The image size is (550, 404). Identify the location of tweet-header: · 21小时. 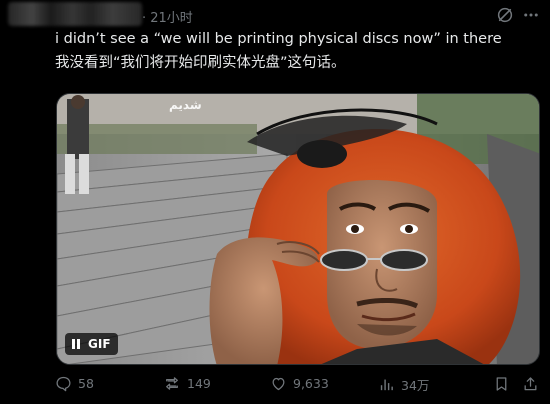
(275, 14).